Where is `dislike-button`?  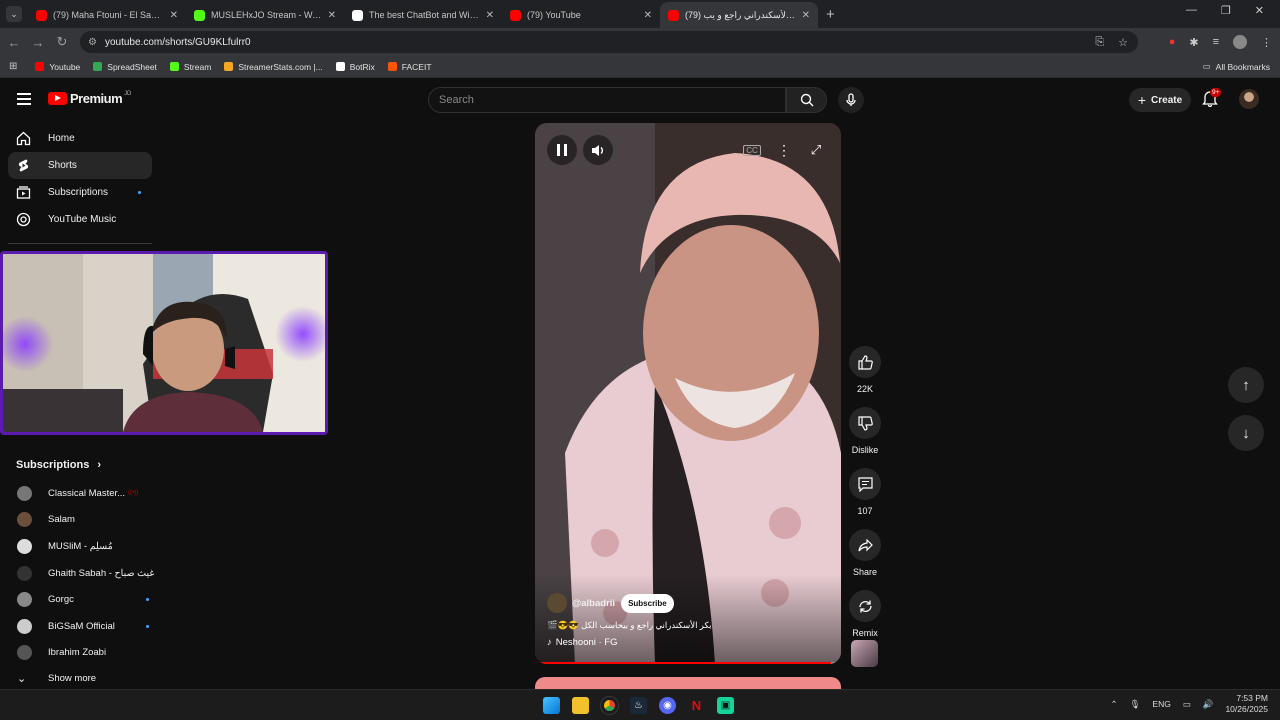 dislike-button is located at coordinates (865, 423).